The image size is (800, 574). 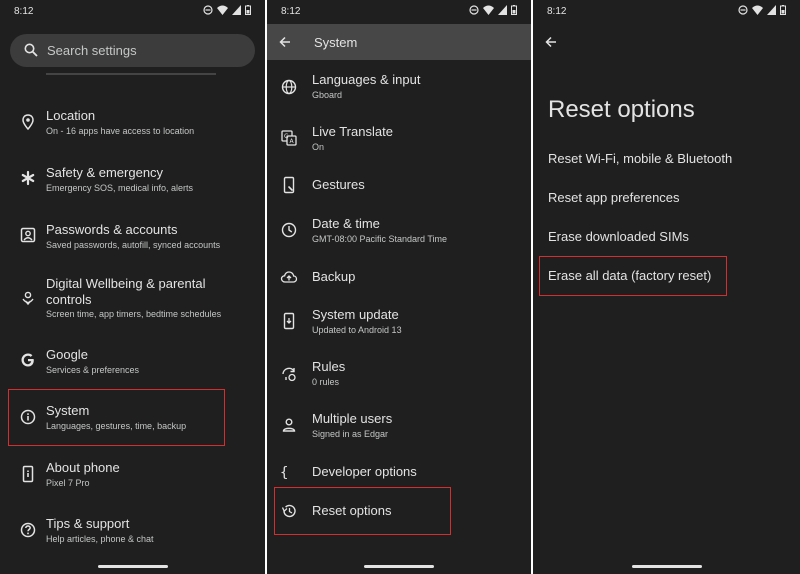 I want to click on system-item-languages-input: Languages & input Gboard, so click(x=399, y=87).